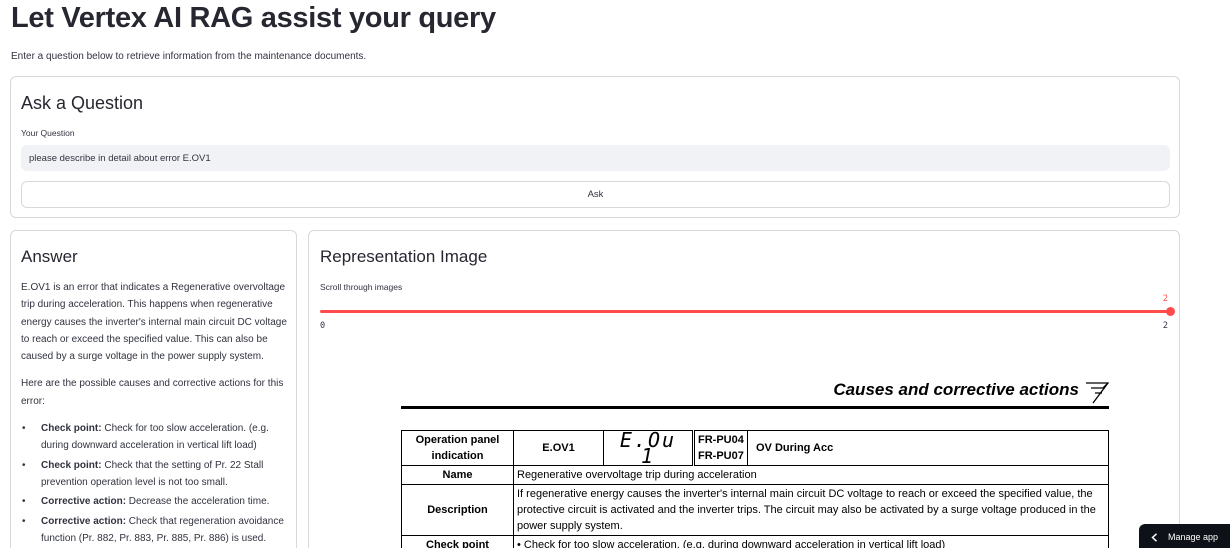 The width and height of the screenshot is (1230, 548). I want to click on chevron-left-icon, so click(1154, 537).